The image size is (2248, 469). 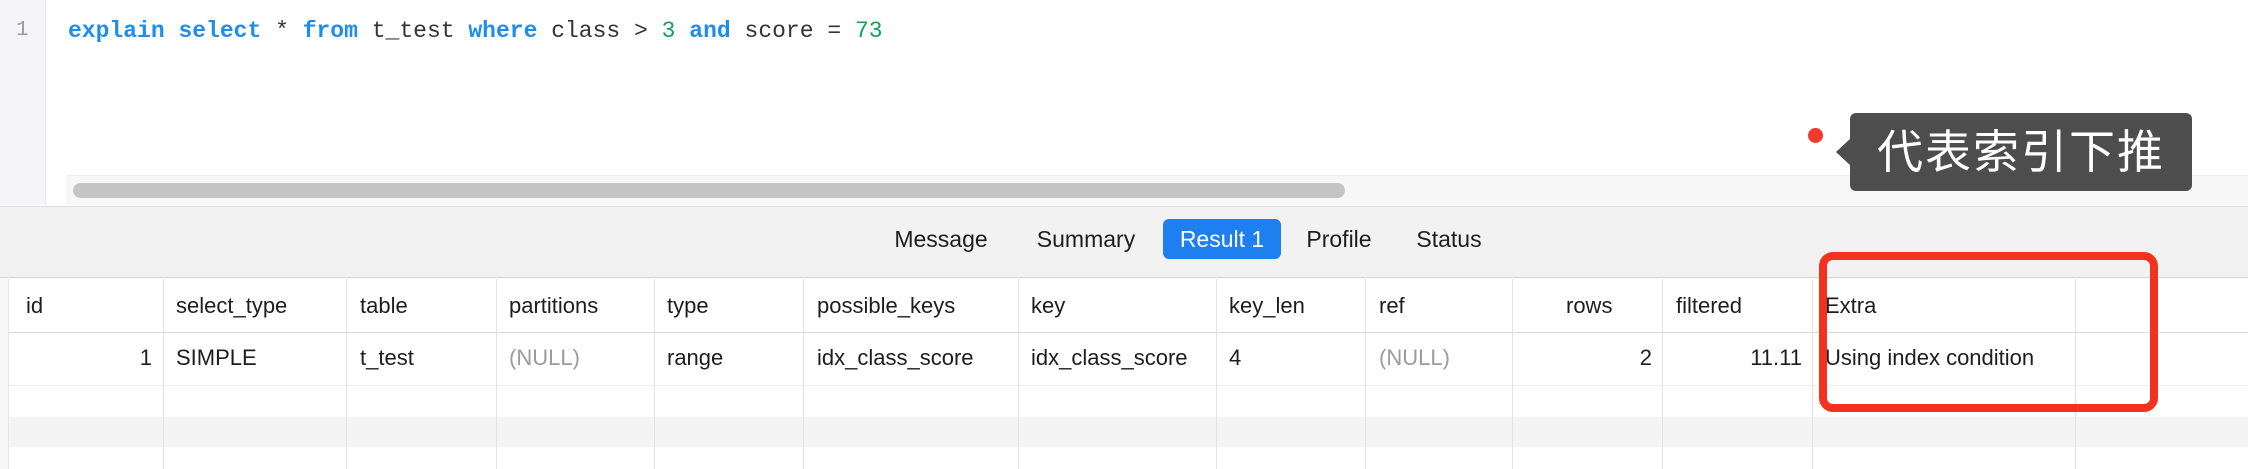 I want to click on table-token: t_test, so click(x=413, y=31).